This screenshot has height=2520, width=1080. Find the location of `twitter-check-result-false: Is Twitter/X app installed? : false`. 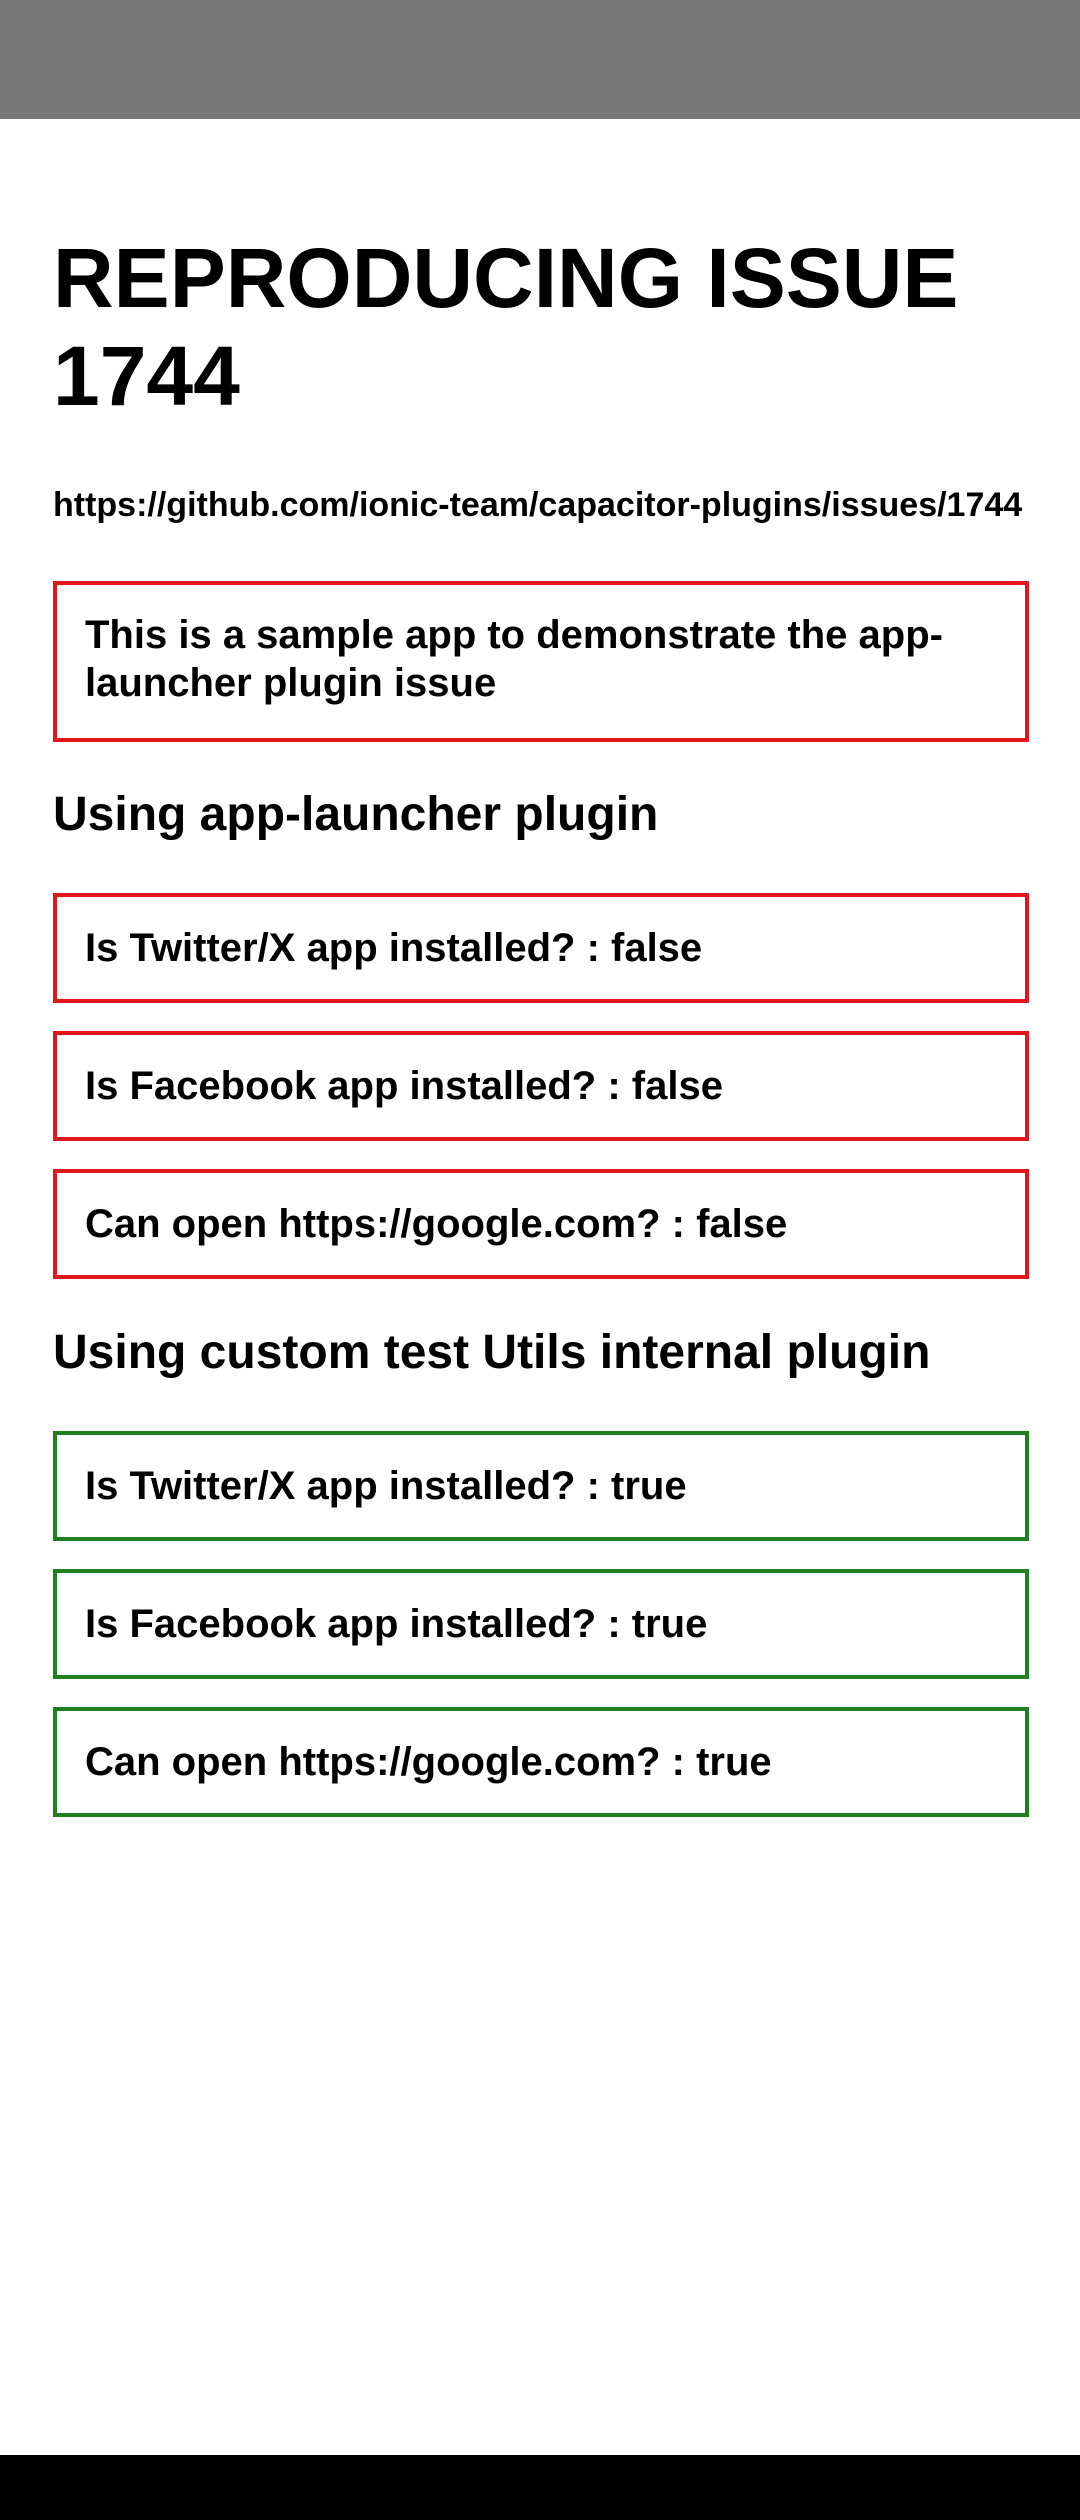

twitter-check-result-false: Is Twitter/X app installed? : false is located at coordinates (541, 948).